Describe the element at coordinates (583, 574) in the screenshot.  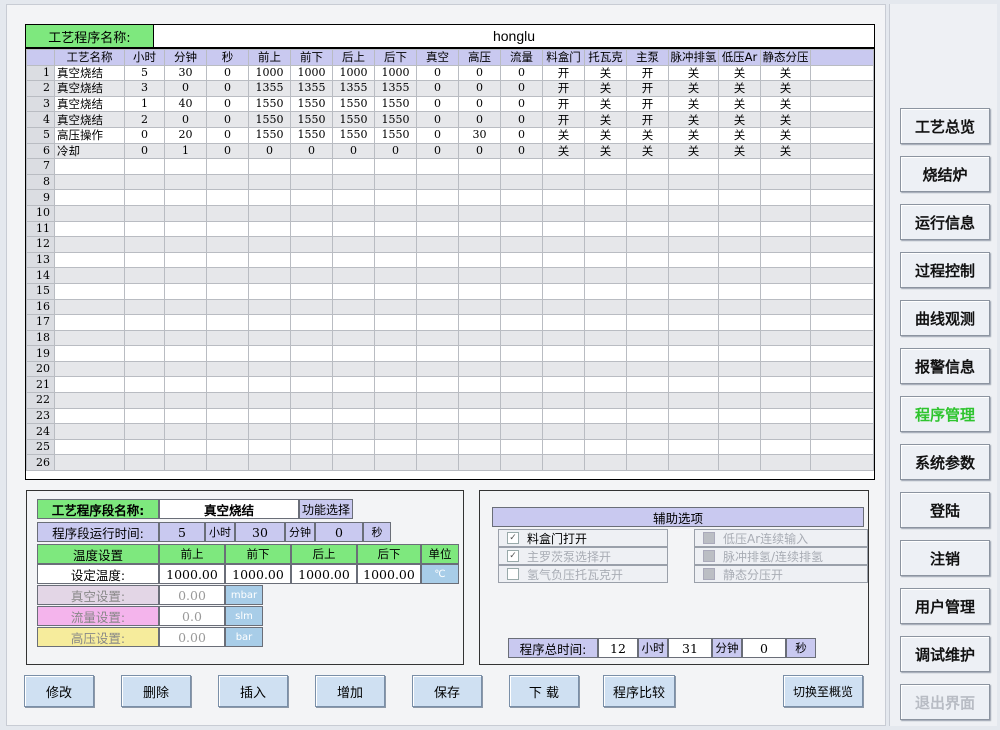
I see `hydrogen-neg-option: 氢气负压托瓦克开` at that location.